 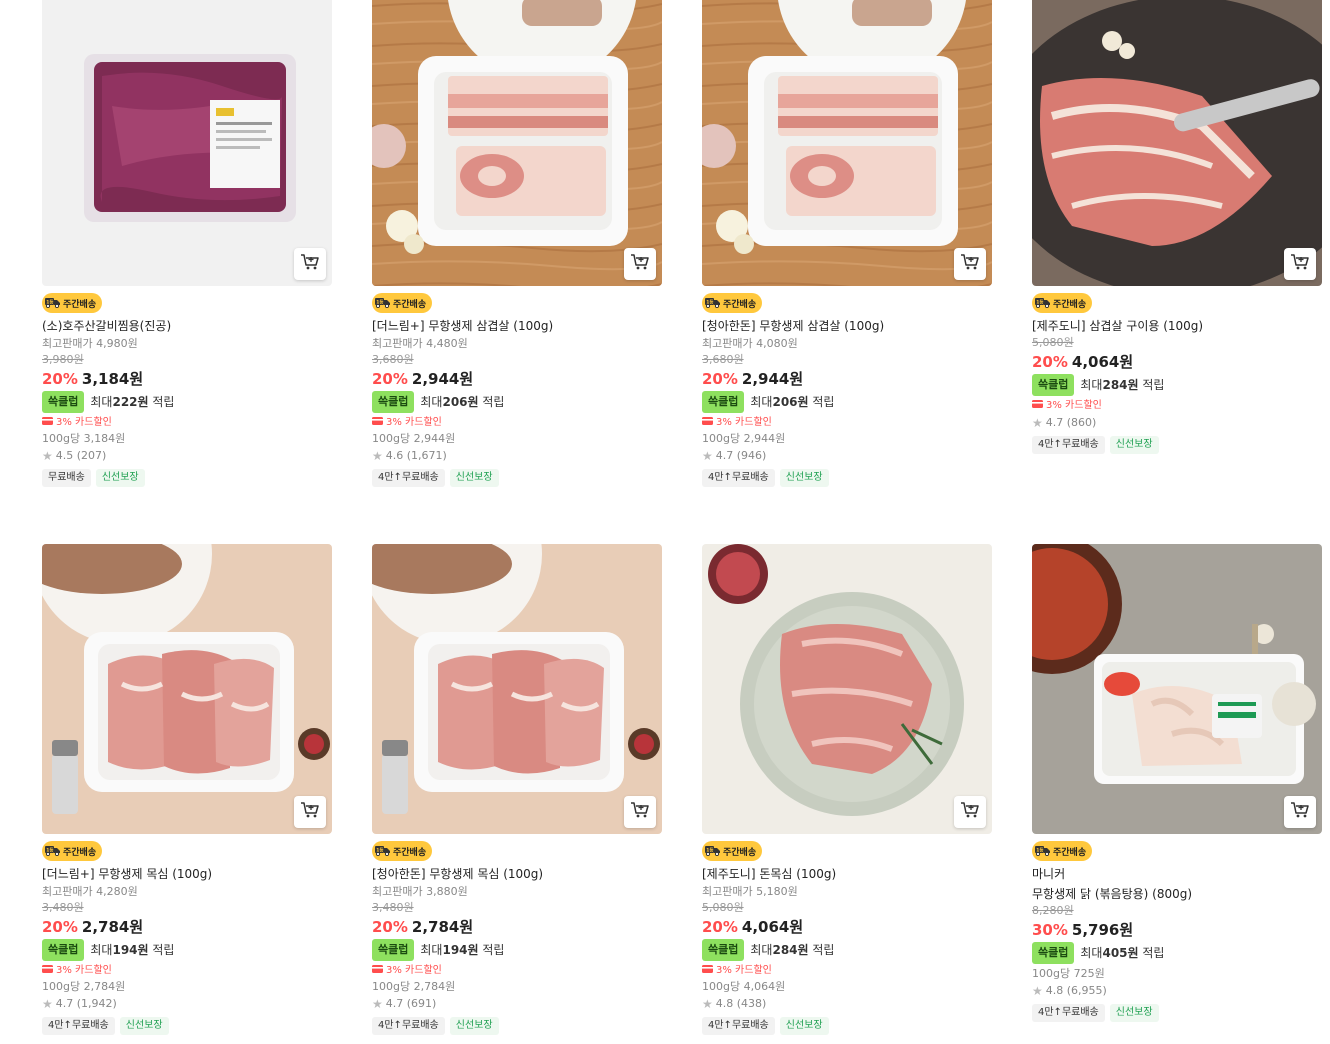 What do you see at coordinates (517, 326) in the screenshot?
I see `product-title: [더느림+] 무항생제 삼겹살 (100g)` at bounding box center [517, 326].